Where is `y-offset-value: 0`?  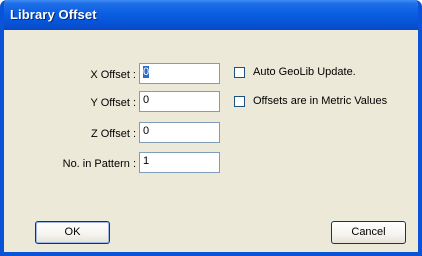 y-offset-value: 0 is located at coordinates (146, 100).